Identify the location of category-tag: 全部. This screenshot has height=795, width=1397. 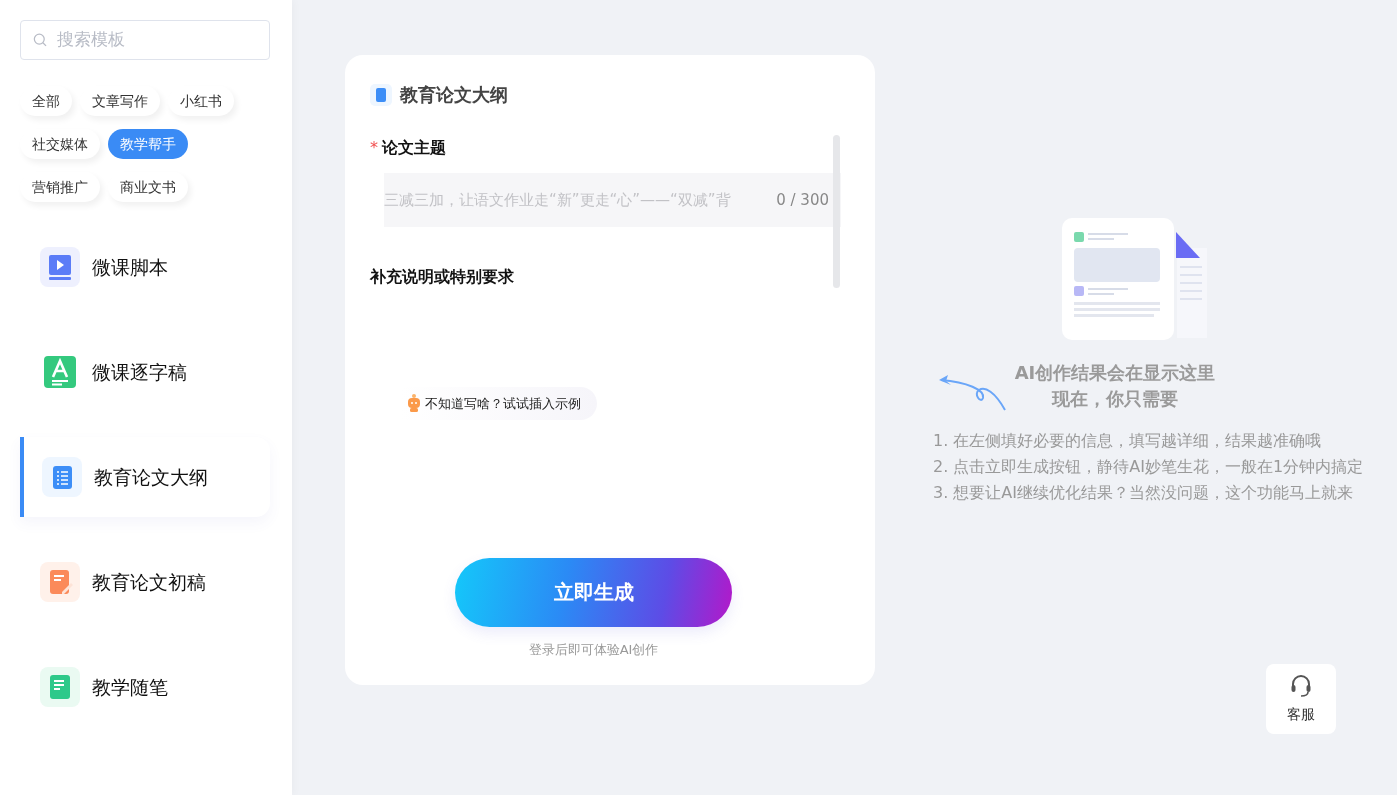
(46, 101).